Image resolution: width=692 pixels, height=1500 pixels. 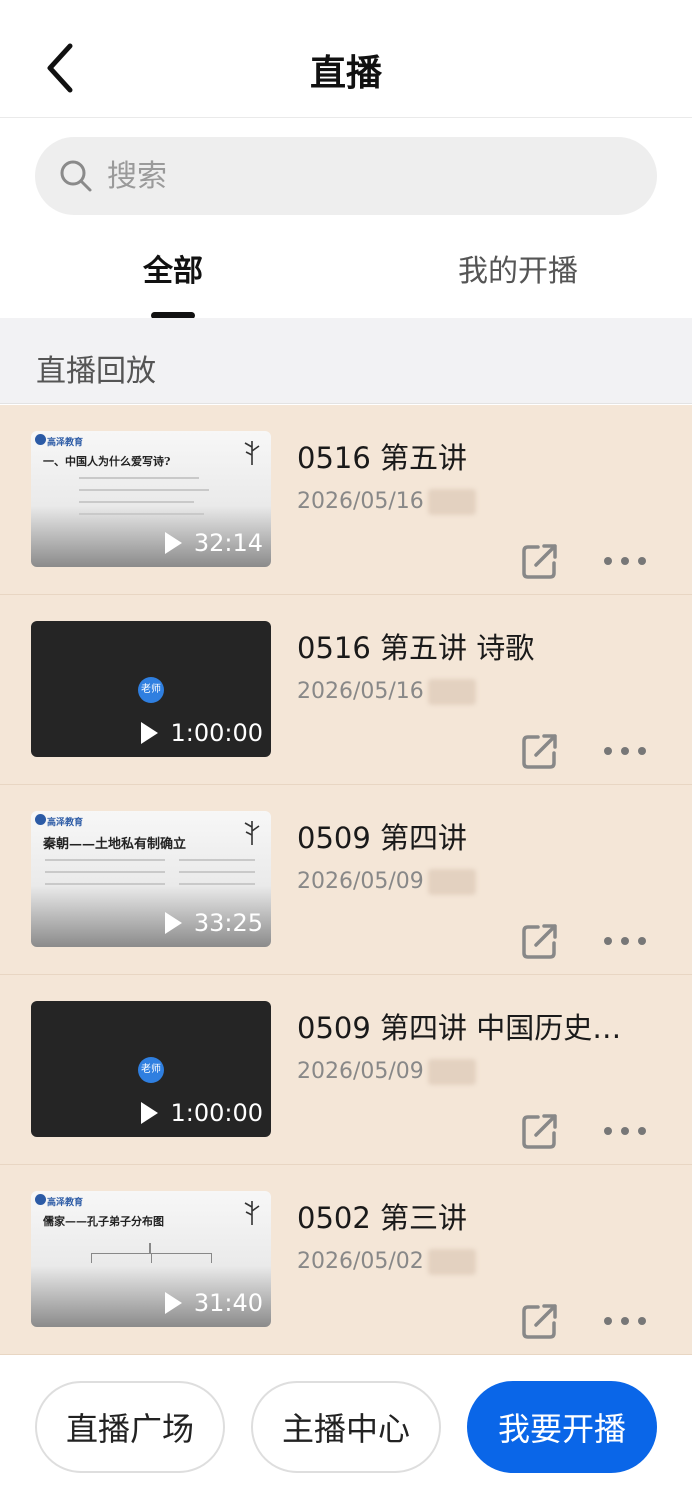 I want to click on tab-all: 全部, so click(x=173, y=268).